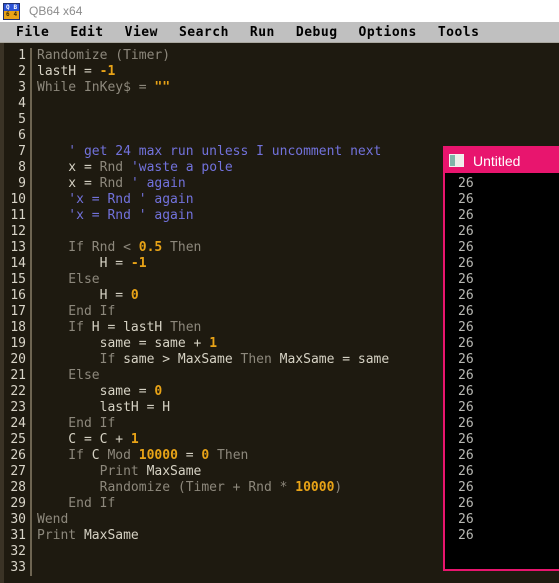 The width and height of the screenshot is (559, 583). Describe the element at coordinates (141, 32) in the screenshot. I see `menu-view: View` at that location.